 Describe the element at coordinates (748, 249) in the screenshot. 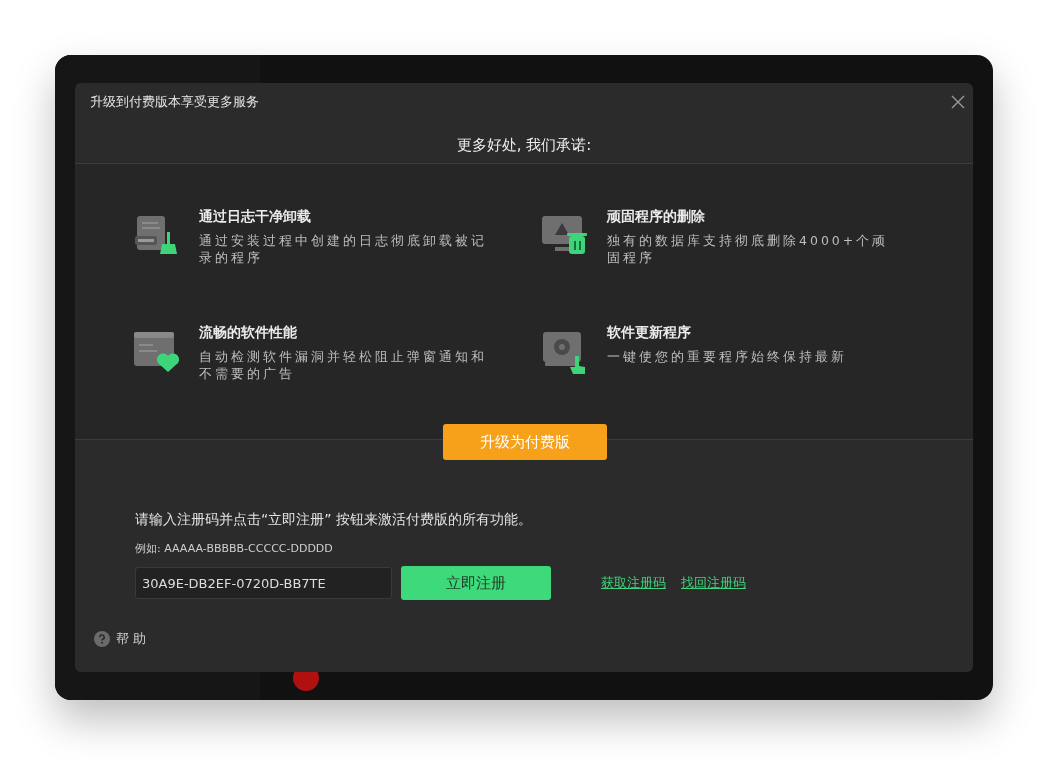

I see `feature-description: 独有的数据库支持彻底删除4000+个顽固程序` at that location.